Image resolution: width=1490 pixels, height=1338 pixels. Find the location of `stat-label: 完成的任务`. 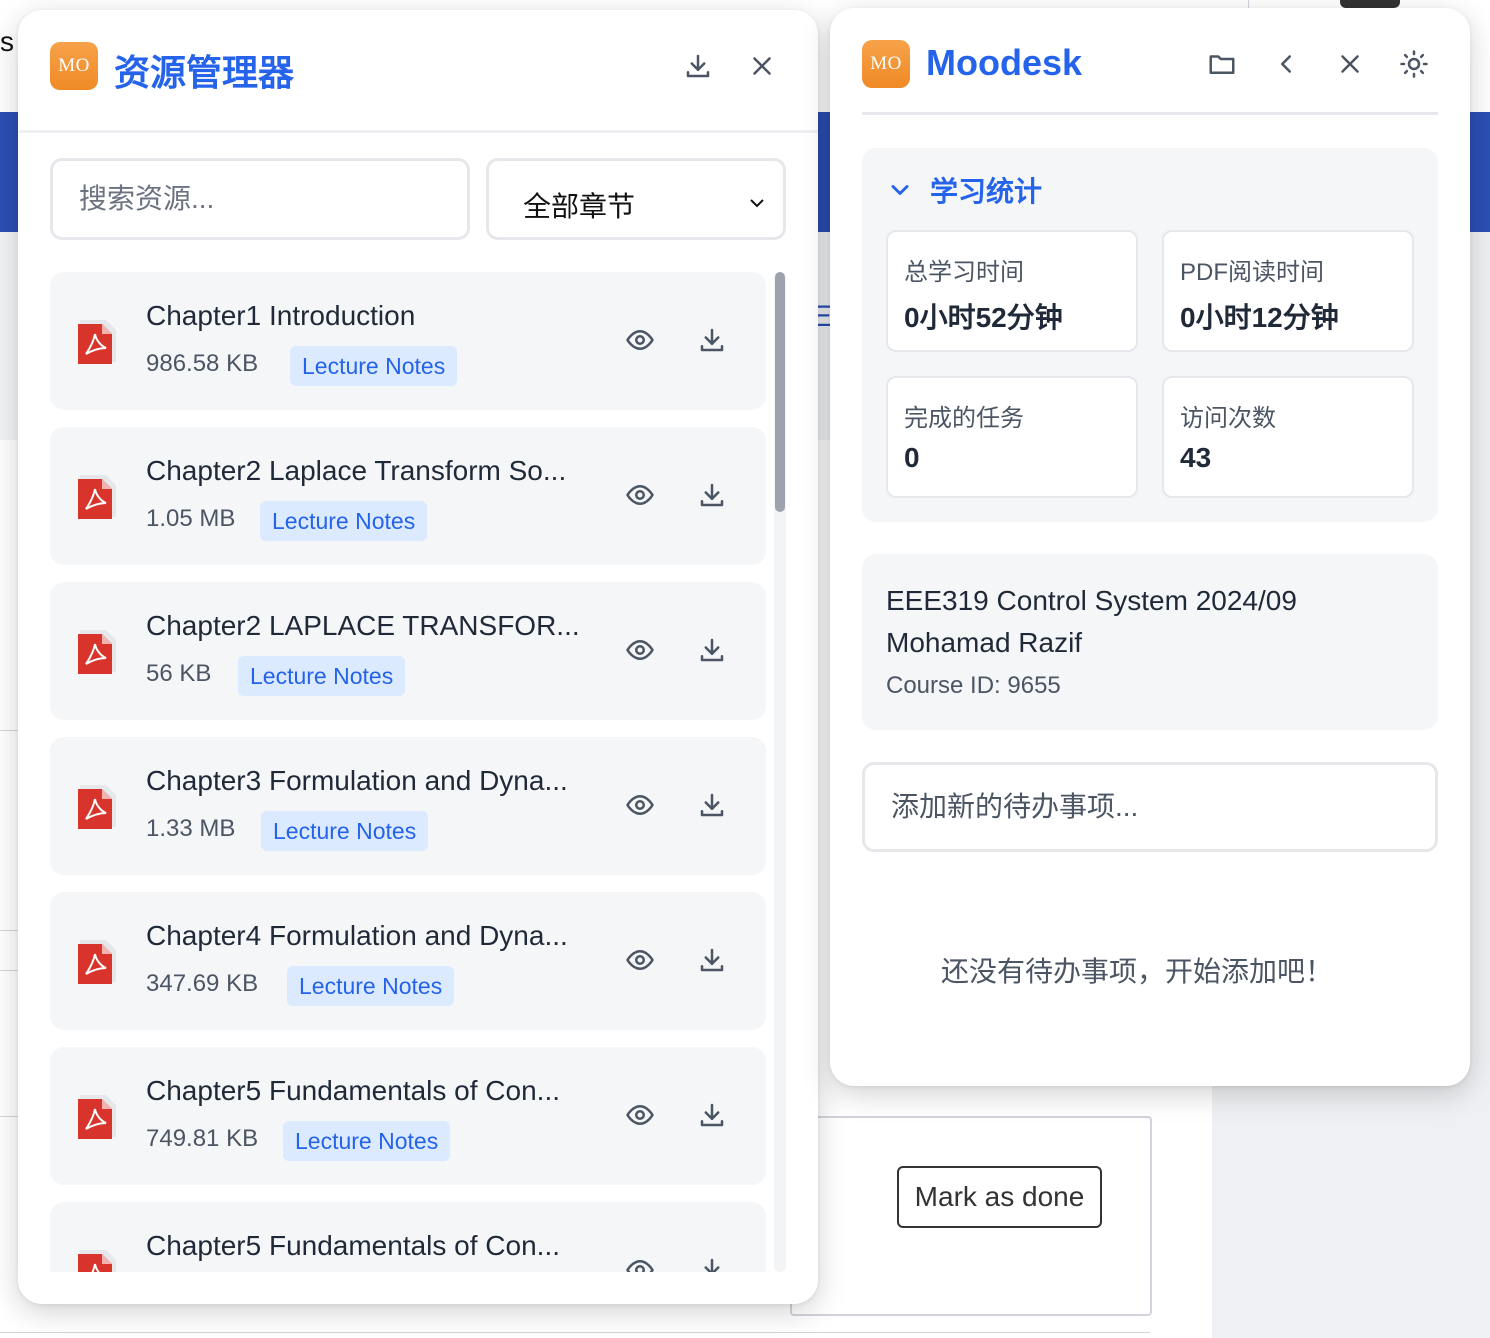

stat-label: 完成的任务 is located at coordinates (964, 418).